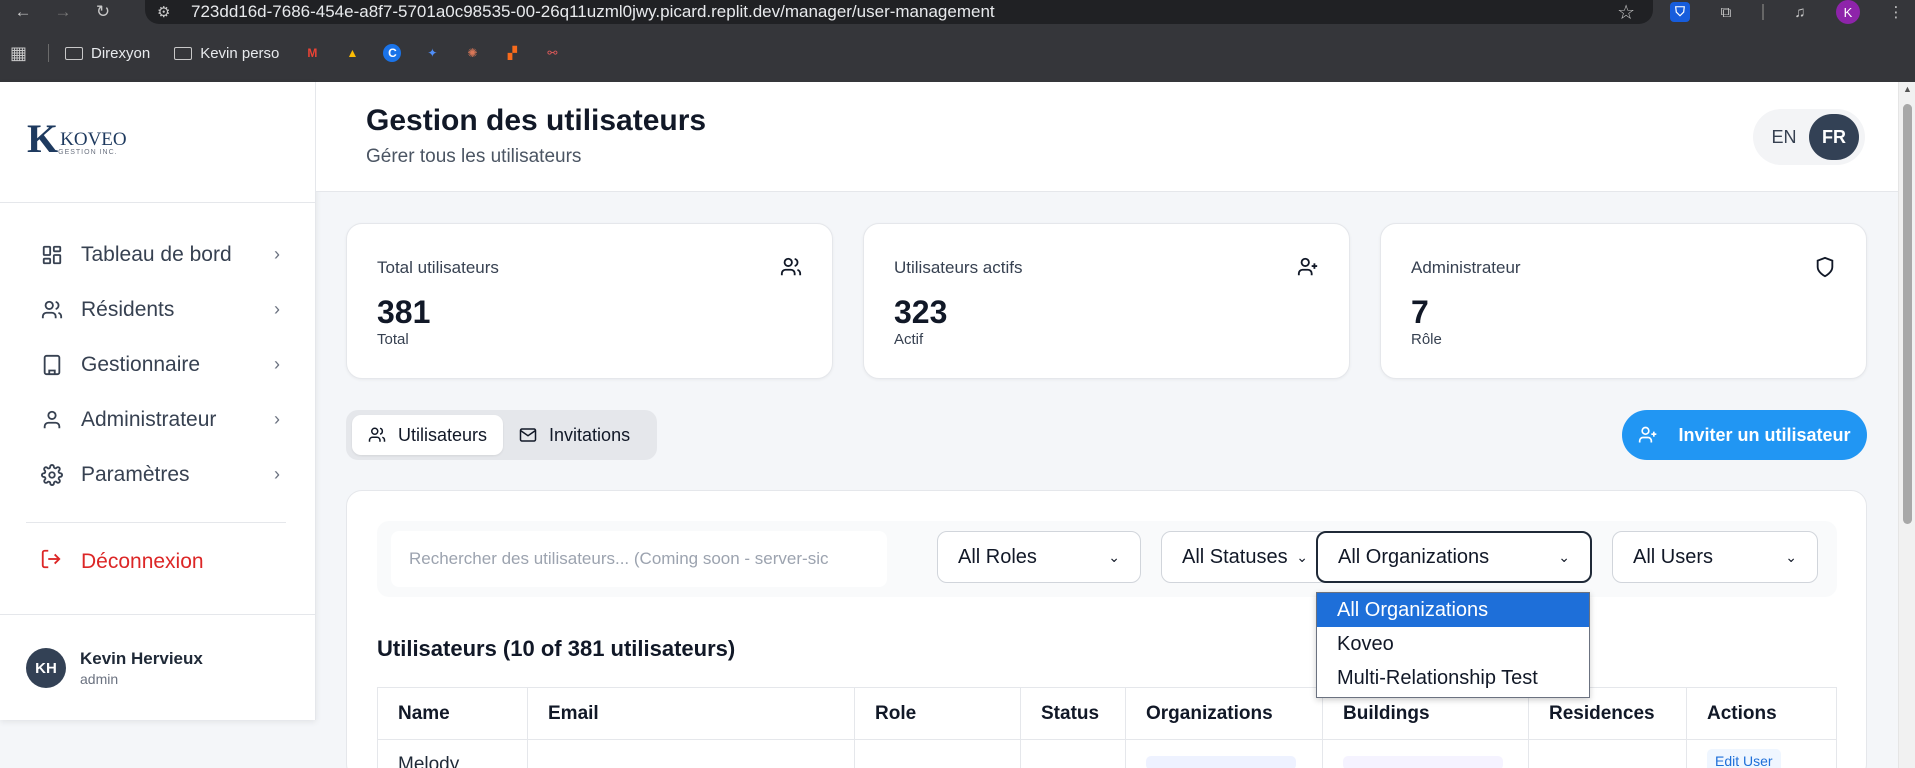 The height and width of the screenshot is (768, 1915). What do you see at coordinates (1907, 89) in the screenshot?
I see `scroll-up-icon: ▲` at bounding box center [1907, 89].